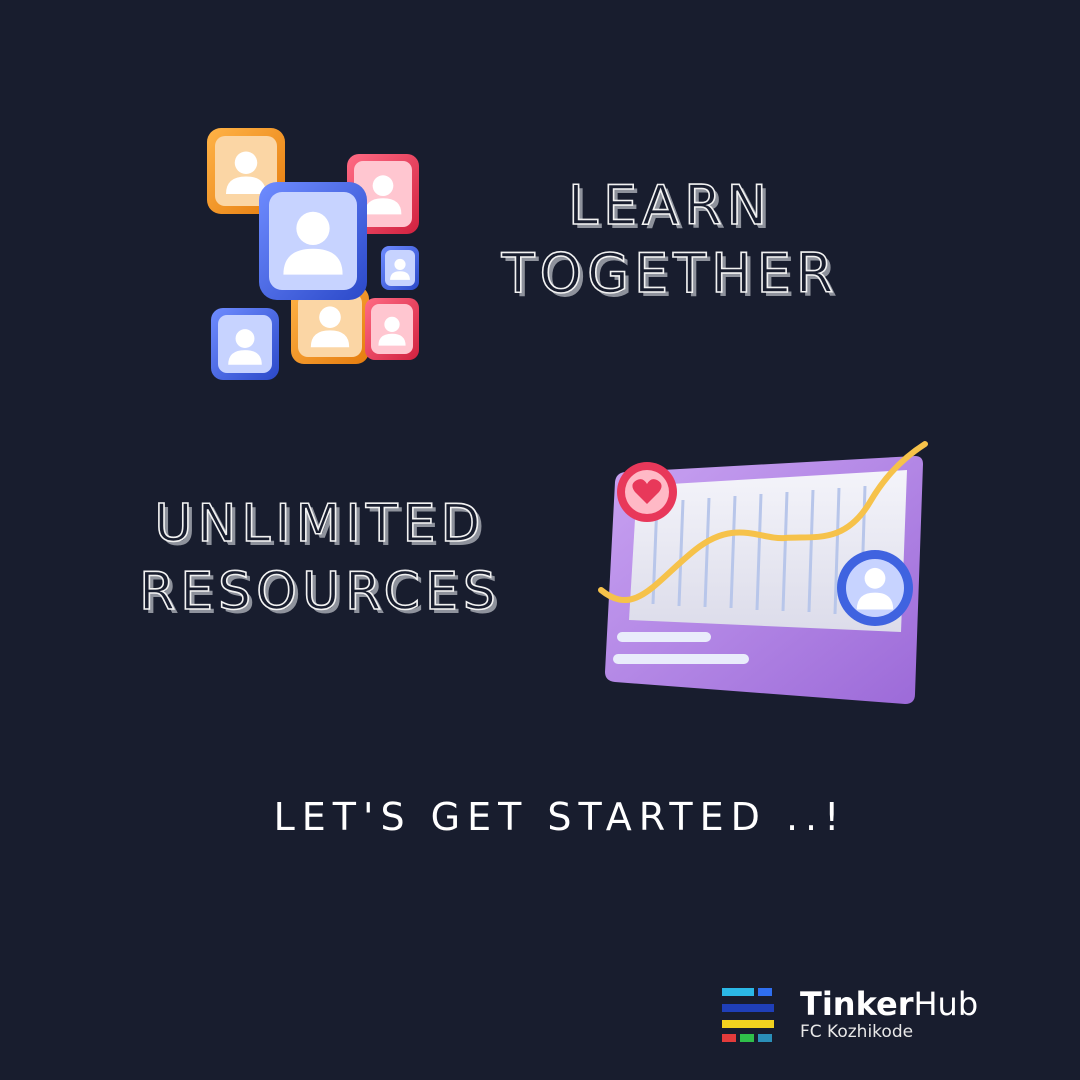 The image size is (1080, 1080). What do you see at coordinates (763, 572) in the screenshot?
I see `analytics-dashboard-illustration` at bounding box center [763, 572].